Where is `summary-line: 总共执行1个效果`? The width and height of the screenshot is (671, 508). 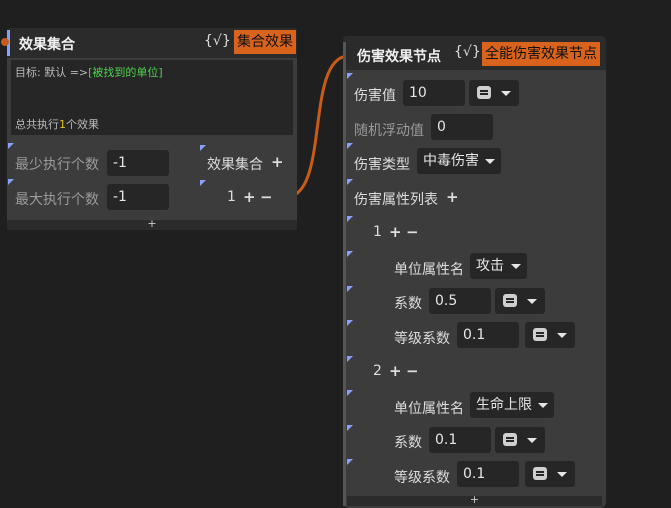 summary-line: 总共执行1个效果 is located at coordinates (57, 124).